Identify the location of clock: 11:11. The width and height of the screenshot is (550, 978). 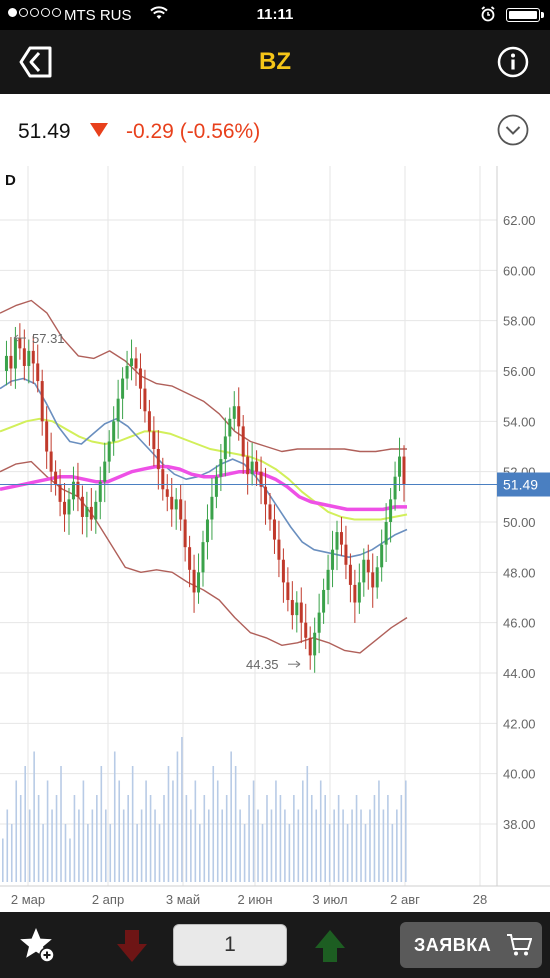
(275, 14).